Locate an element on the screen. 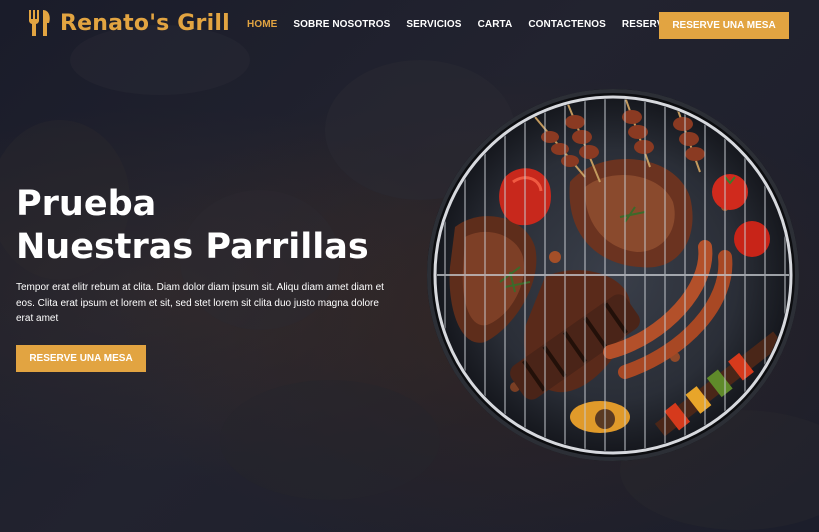  hero-title-line-1: Prueba is located at coordinates (86, 204).